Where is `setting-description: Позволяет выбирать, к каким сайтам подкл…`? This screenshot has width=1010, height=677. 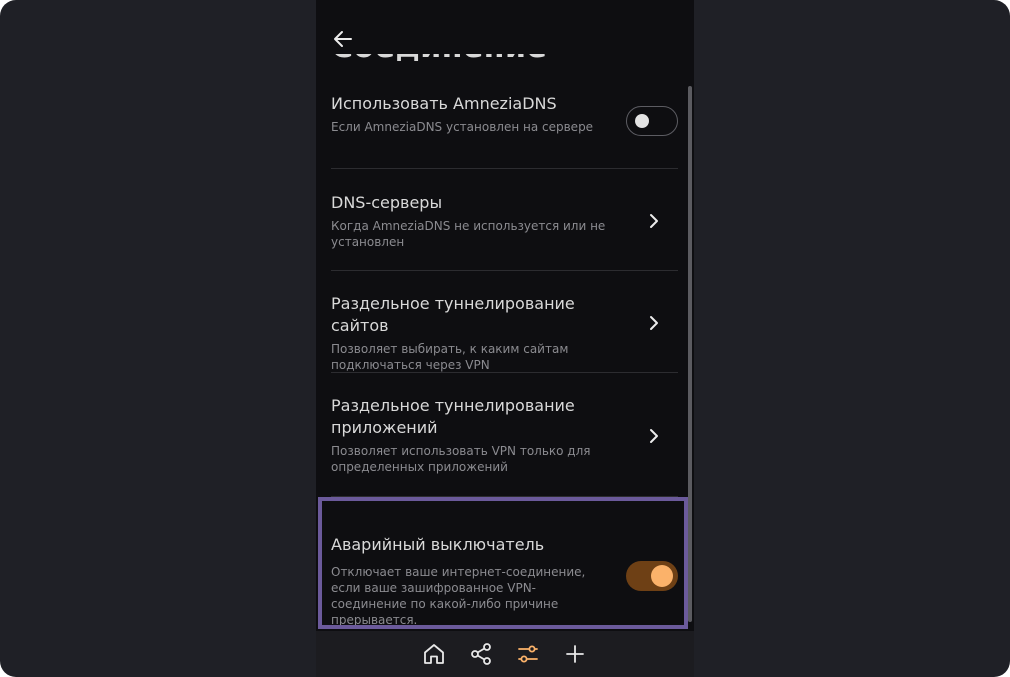
setting-description: Позволяет выбирать, к каким сайтам подкл… is located at coordinates (450, 357).